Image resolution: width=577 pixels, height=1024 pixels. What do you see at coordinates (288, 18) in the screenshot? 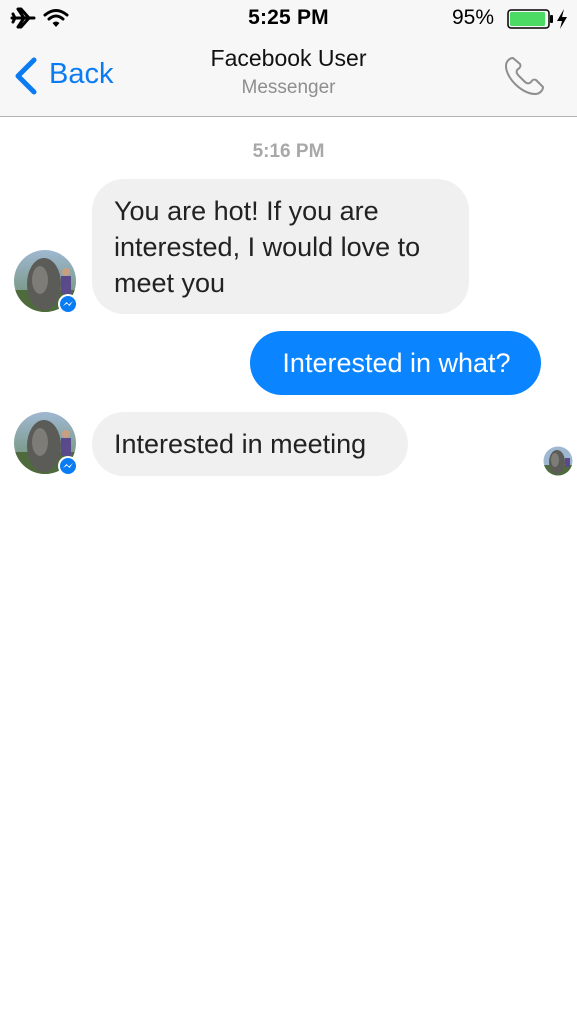
I see `status-bar: 5:25 PM 95%` at bounding box center [288, 18].